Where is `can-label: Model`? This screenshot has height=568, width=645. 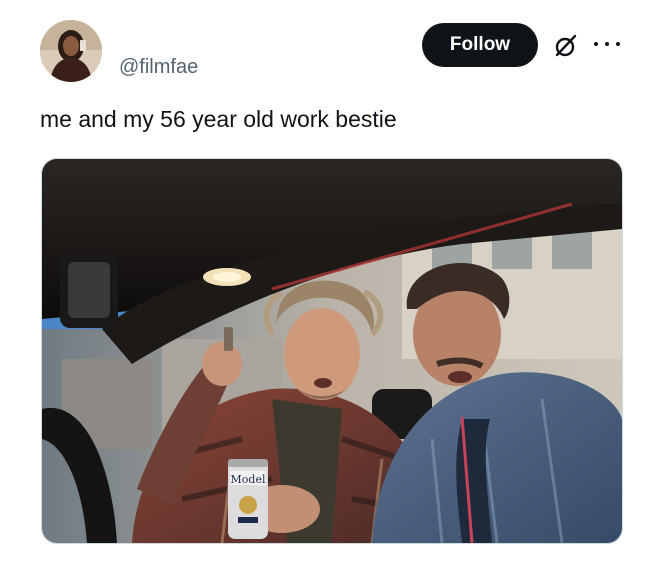 can-label: Model is located at coordinates (248, 479).